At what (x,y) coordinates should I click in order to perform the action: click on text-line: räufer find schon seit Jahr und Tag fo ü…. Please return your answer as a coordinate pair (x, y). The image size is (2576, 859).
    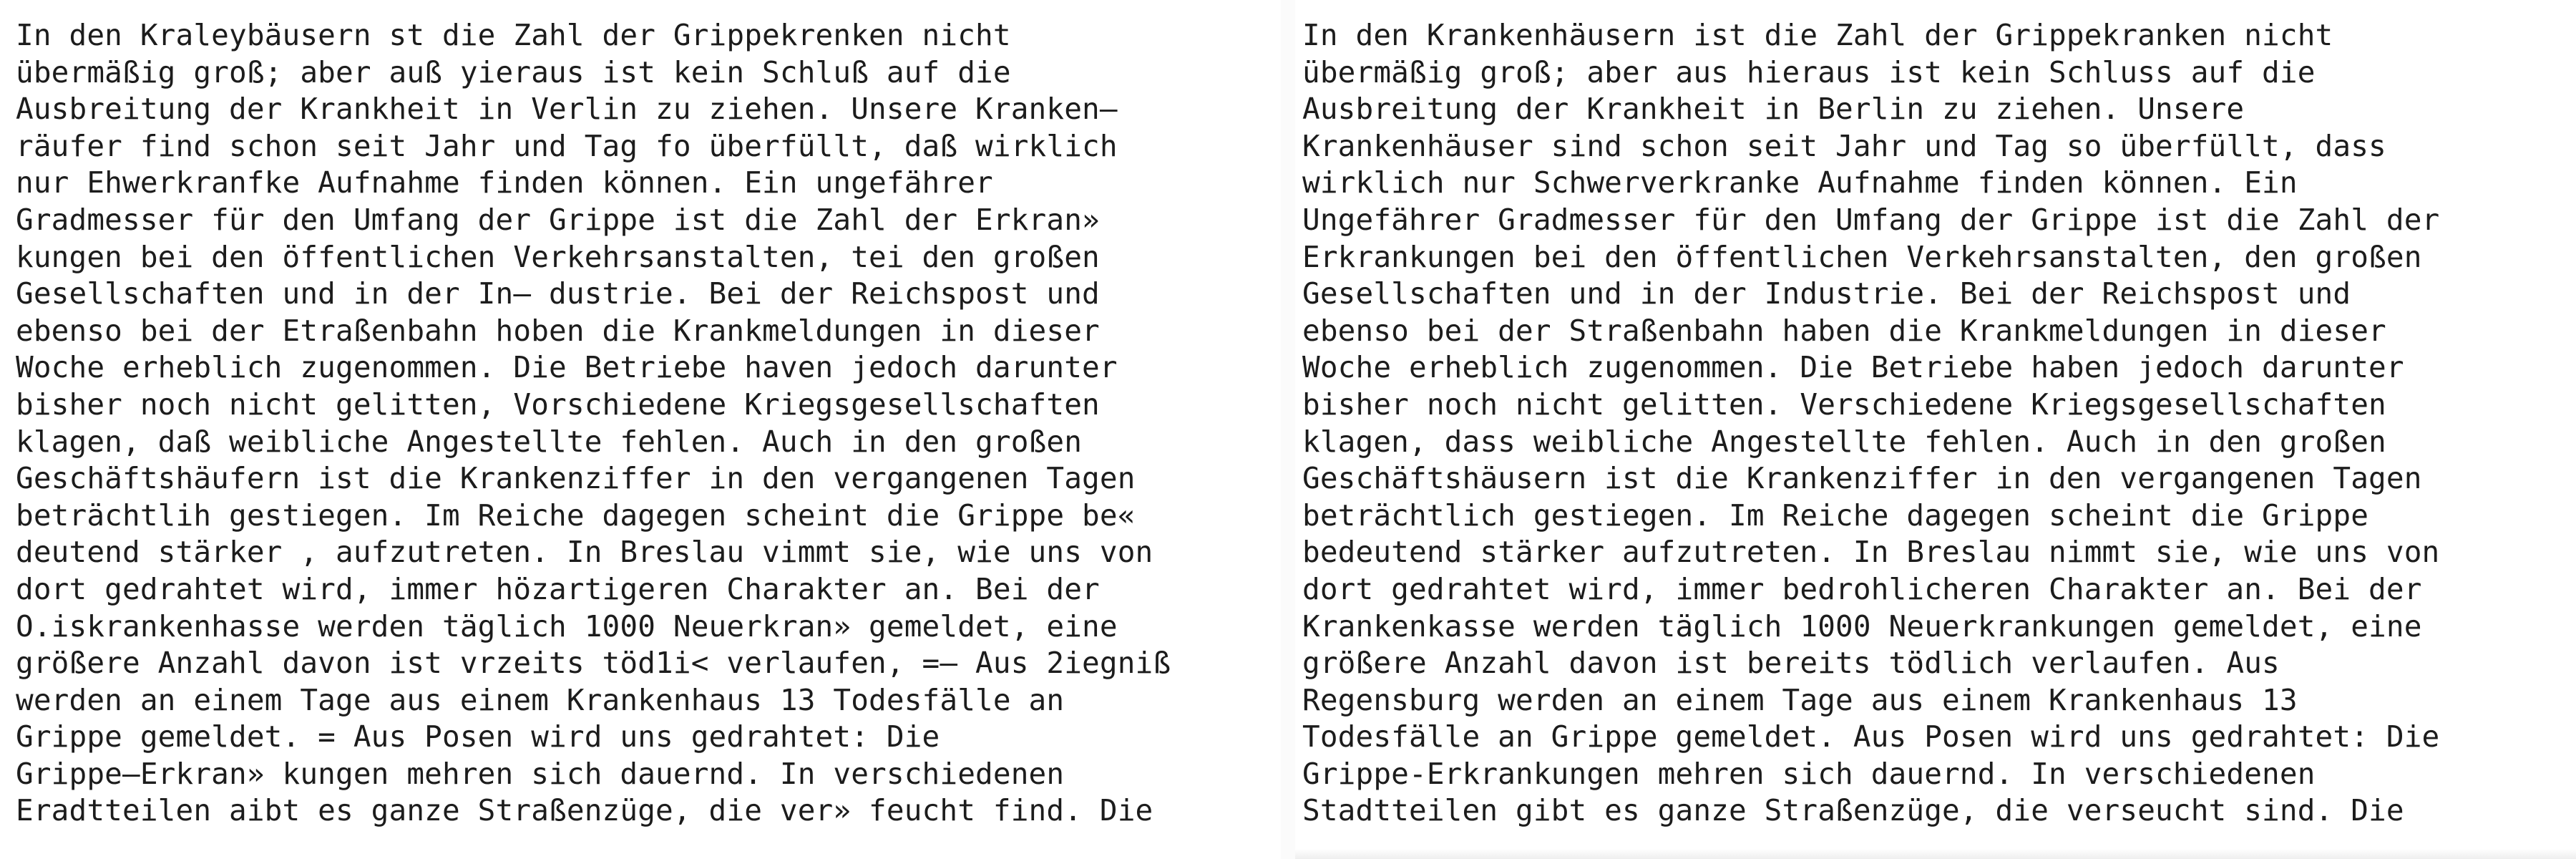
    Looking at the image, I should click on (567, 145).